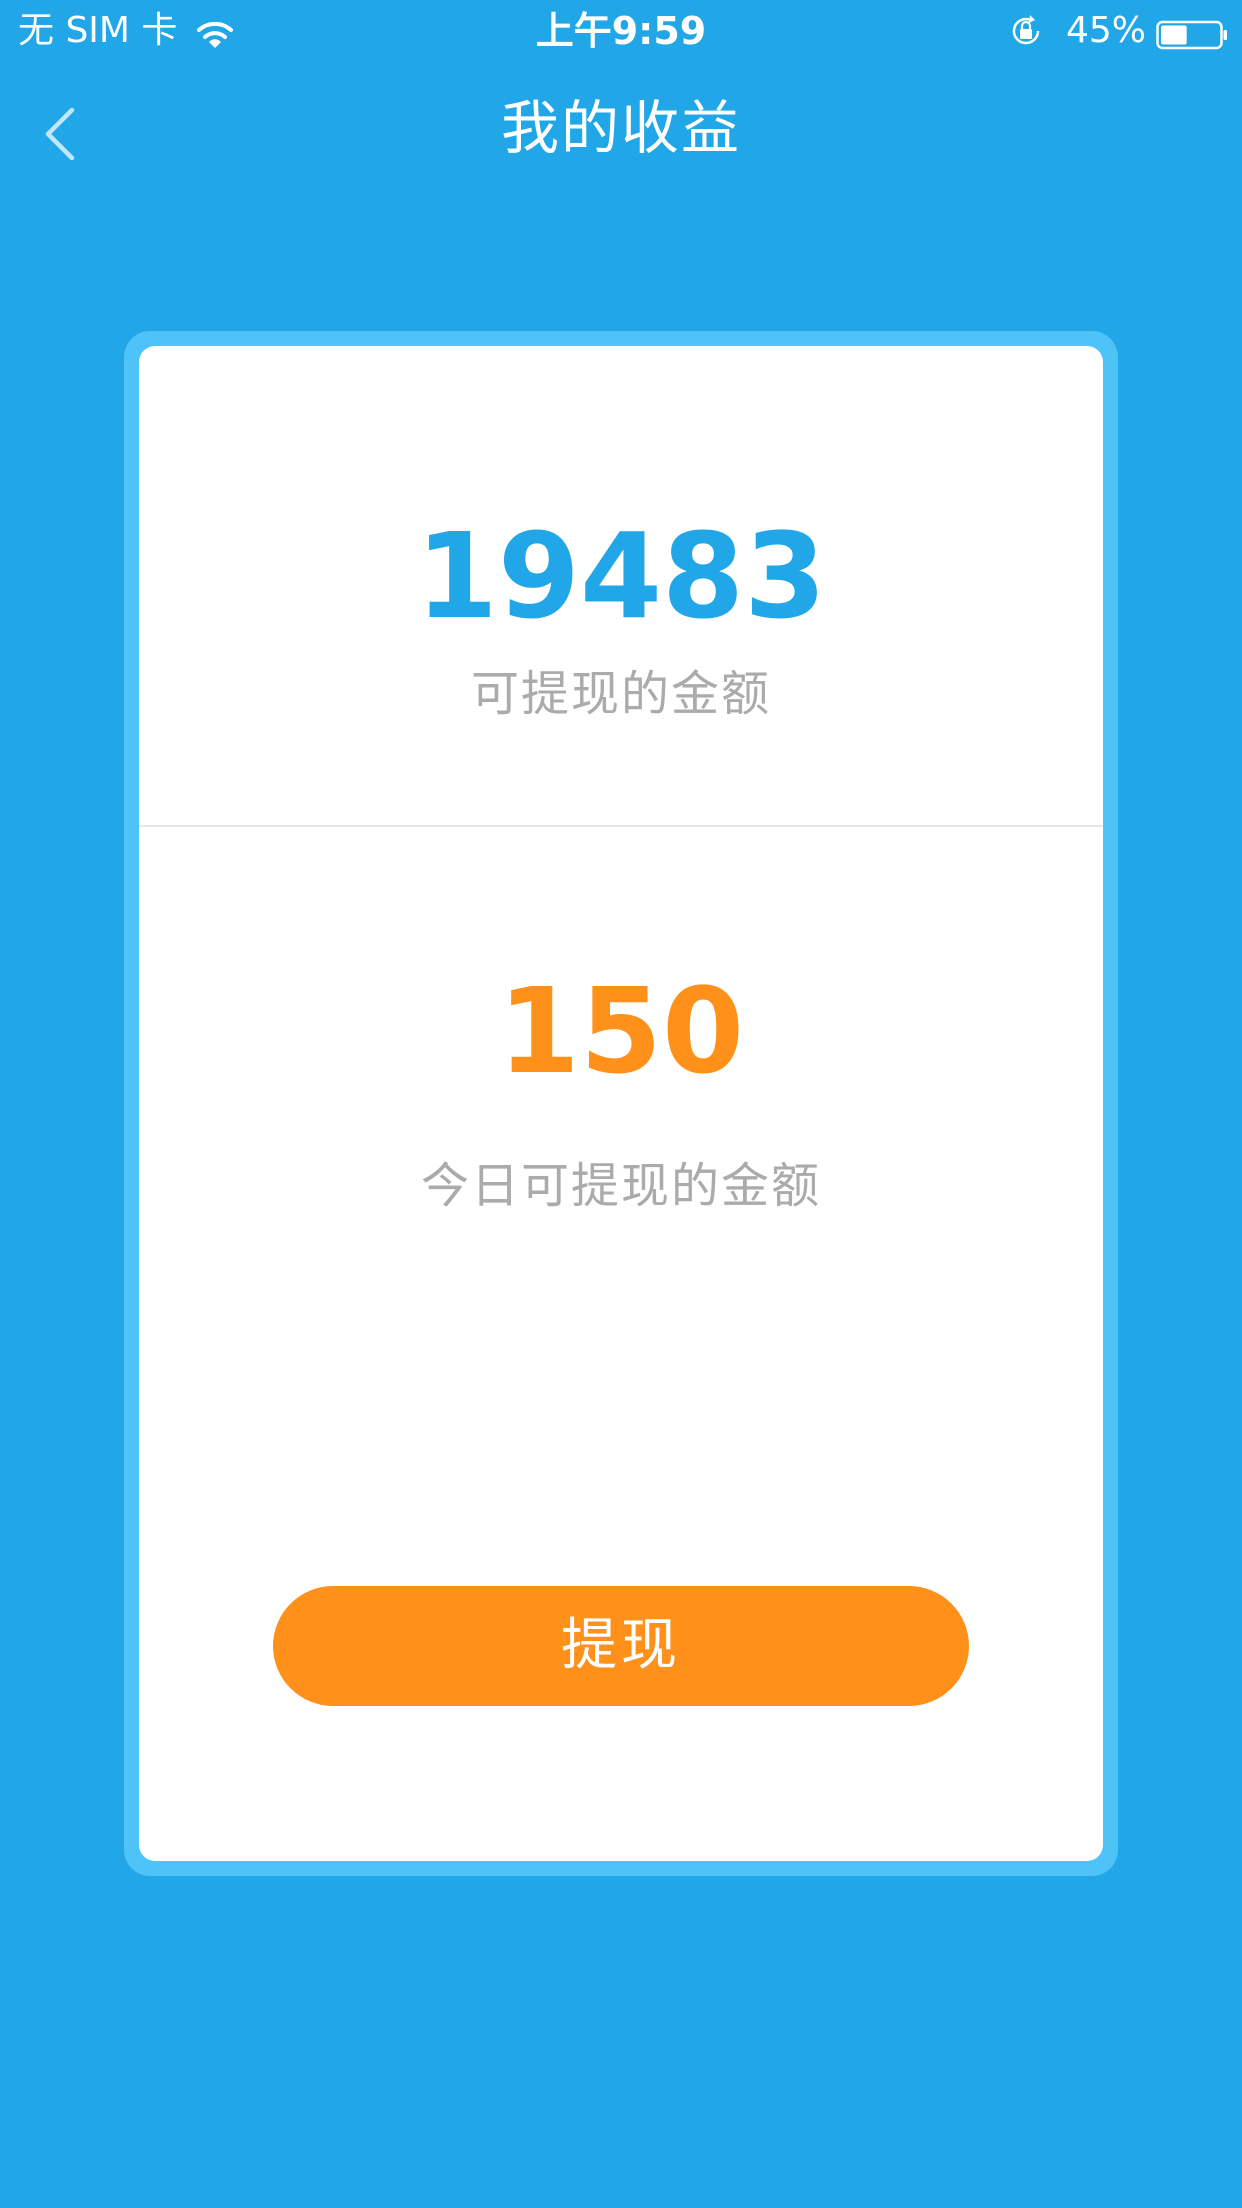 This screenshot has height=2208, width=1242. I want to click on today-withdrawable-label: 今日可提现的金额, so click(620, 1186).